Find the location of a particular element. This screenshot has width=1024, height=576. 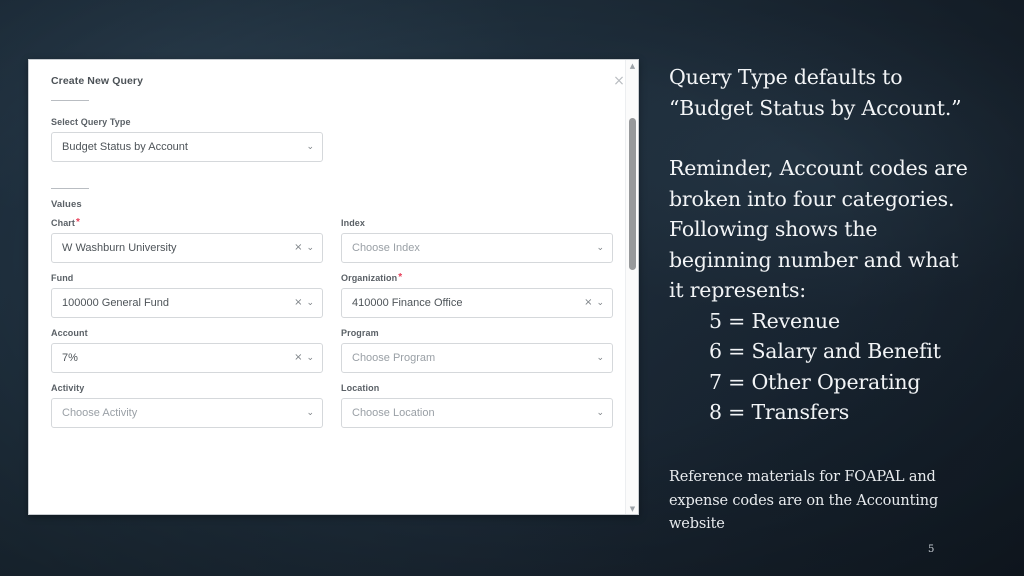

scroll-down-arrow-icon: ▼ is located at coordinates (632, 509).